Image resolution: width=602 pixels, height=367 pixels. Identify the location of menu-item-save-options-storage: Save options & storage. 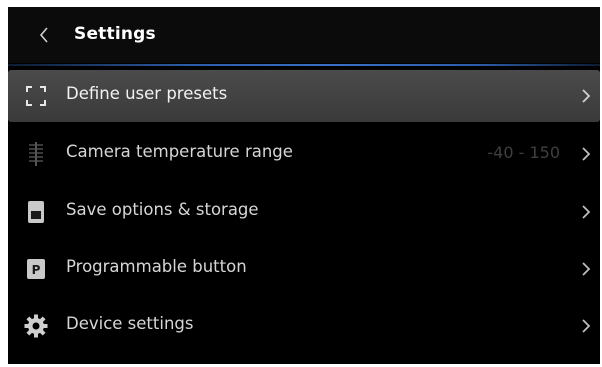
(304, 212).